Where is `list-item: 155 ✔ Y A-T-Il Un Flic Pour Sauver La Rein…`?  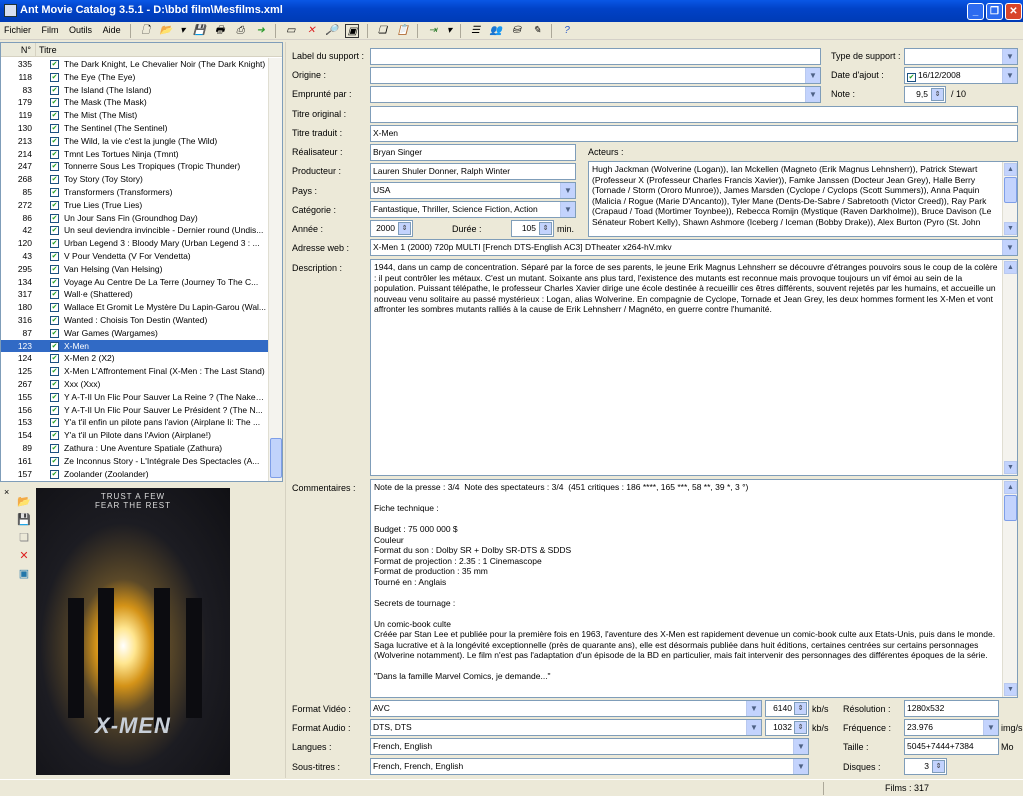
list-item: 155 ✔ Y A-T-Il Un Flic Pour Sauver La Rein… is located at coordinates (134, 397).